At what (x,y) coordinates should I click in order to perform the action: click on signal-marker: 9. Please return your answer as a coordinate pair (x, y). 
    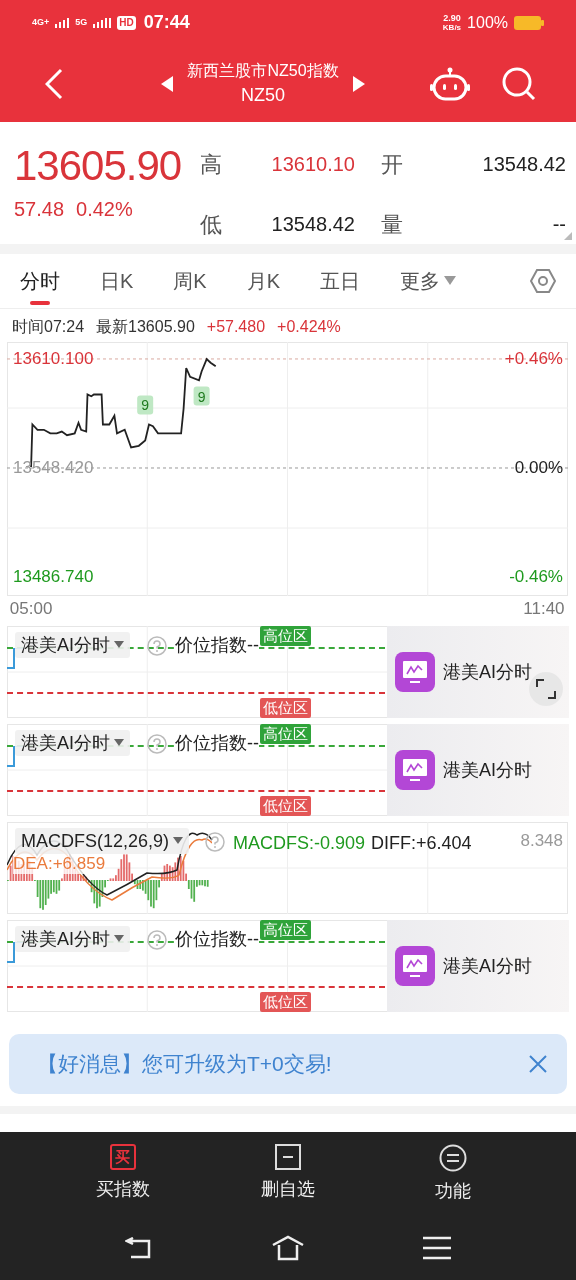
    Looking at the image, I should click on (201, 396).